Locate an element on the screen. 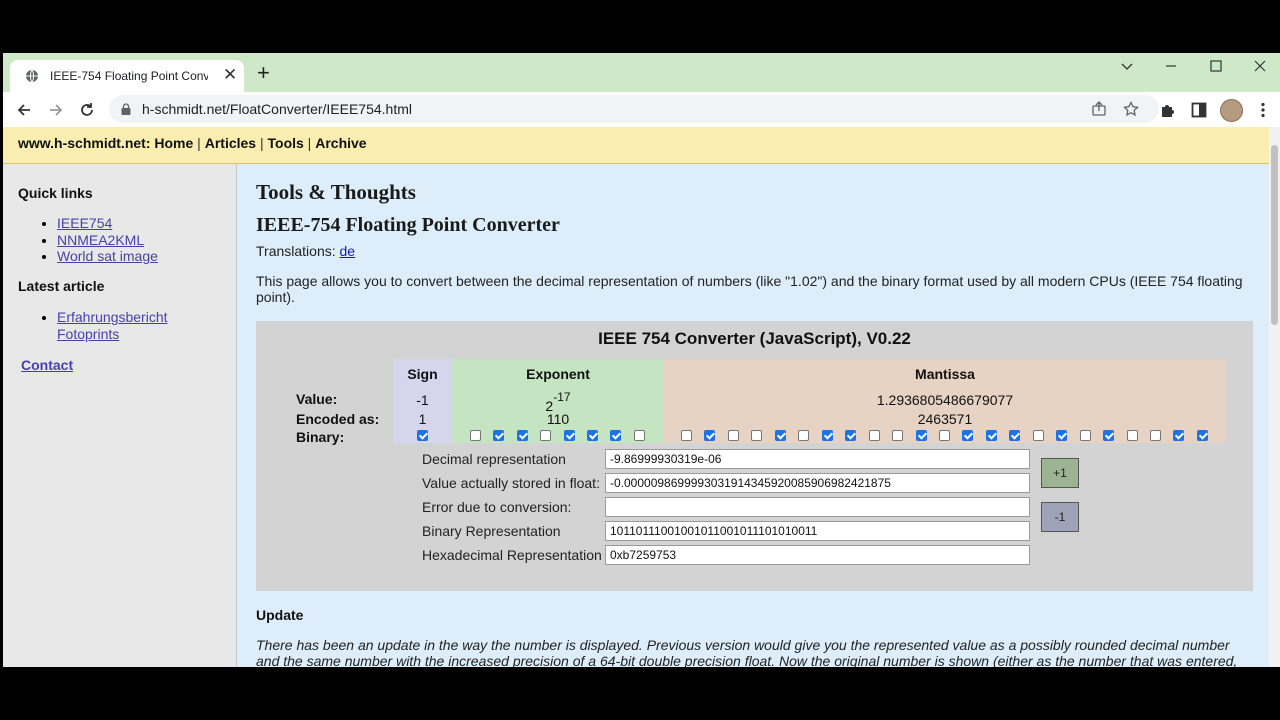 This screenshot has width=1280, height=720. profile-avatar is located at coordinates (1231, 110).